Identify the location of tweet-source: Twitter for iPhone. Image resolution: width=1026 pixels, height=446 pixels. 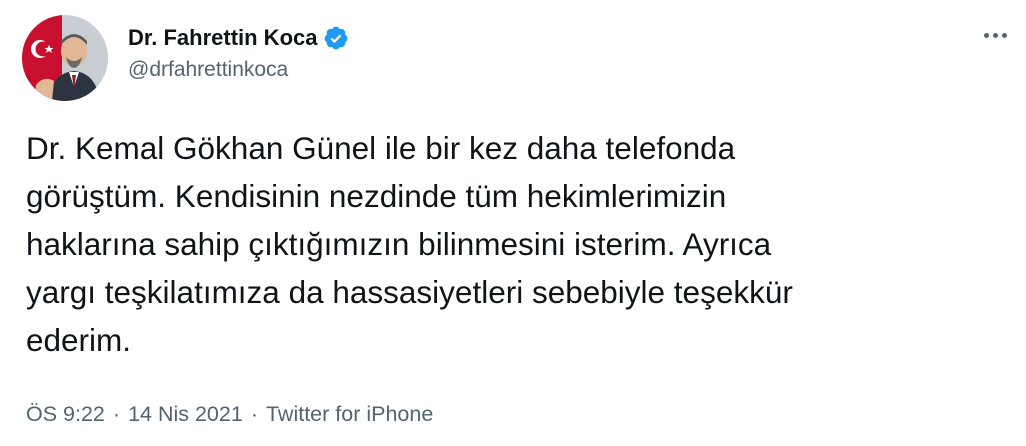
(349, 414).